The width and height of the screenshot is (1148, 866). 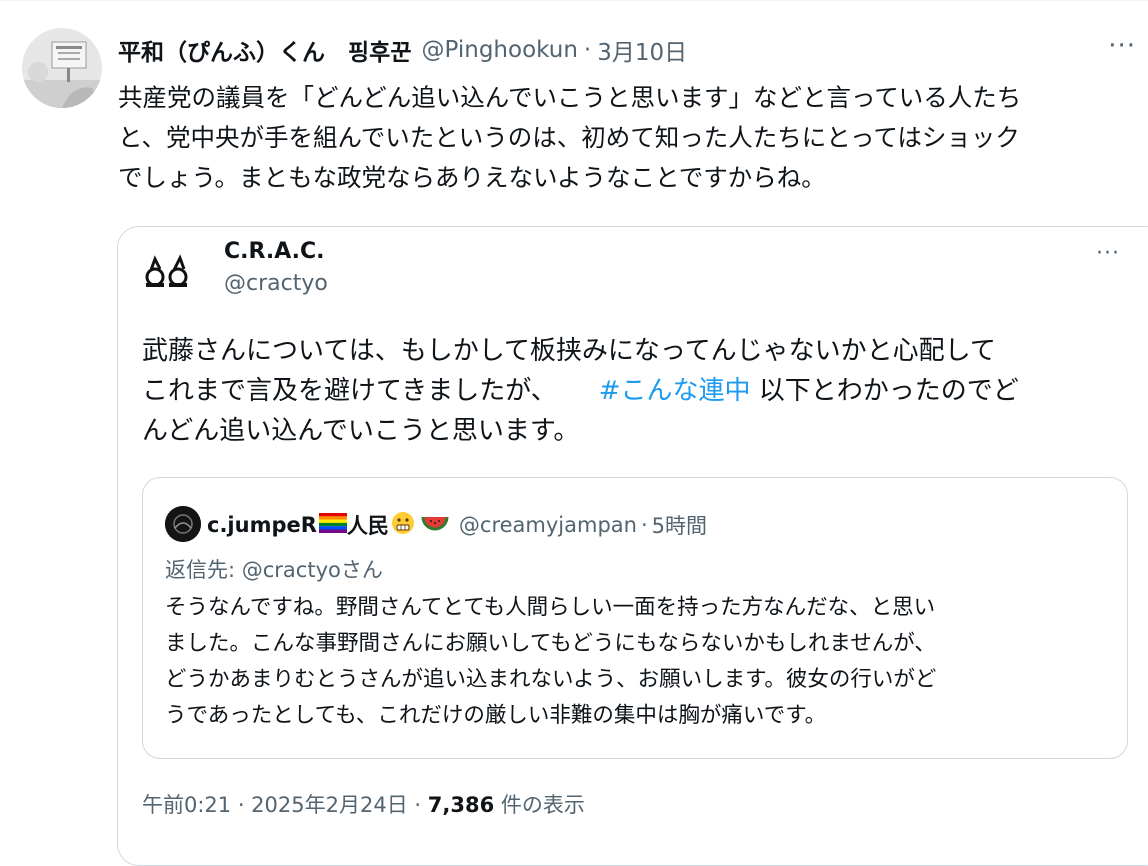 What do you see at coordinates (675, 391) in the screenshot?
I see `hashtag-link: #こんな連中` at bounding box center [675, 391].